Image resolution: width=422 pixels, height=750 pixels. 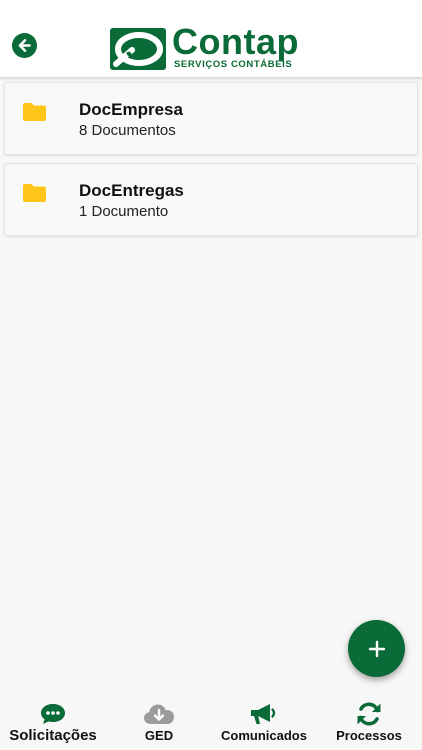 I want to click on tab-ged: GED, so click(x=159, y=720).